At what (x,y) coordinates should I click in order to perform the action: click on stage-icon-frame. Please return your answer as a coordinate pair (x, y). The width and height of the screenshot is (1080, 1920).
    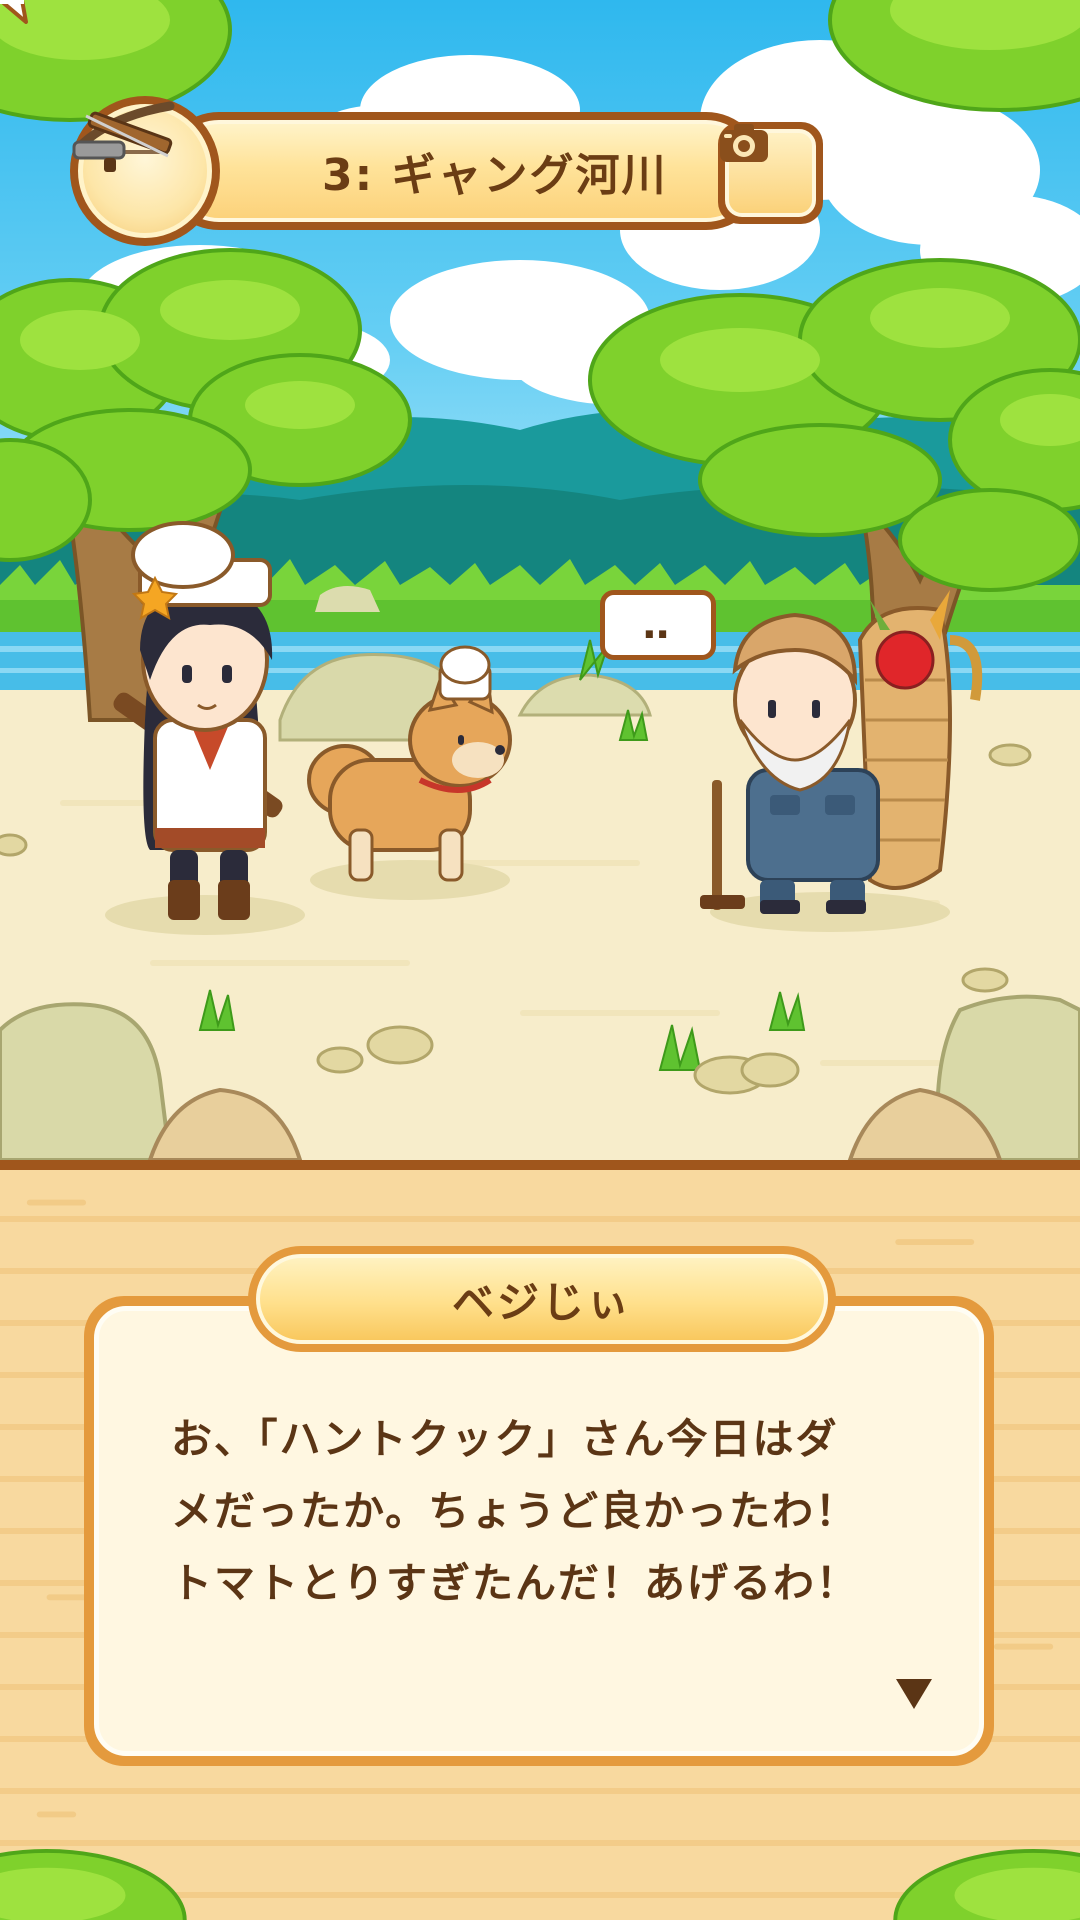
    Looking at the image, I should click on (145, 171).